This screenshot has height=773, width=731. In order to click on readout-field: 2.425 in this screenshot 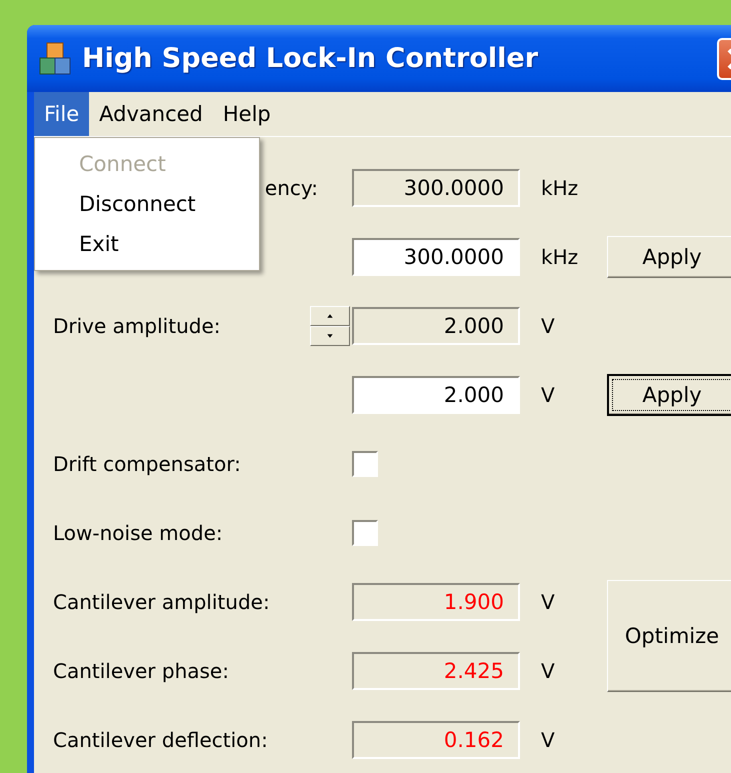, I will do `click(436, 671)`.